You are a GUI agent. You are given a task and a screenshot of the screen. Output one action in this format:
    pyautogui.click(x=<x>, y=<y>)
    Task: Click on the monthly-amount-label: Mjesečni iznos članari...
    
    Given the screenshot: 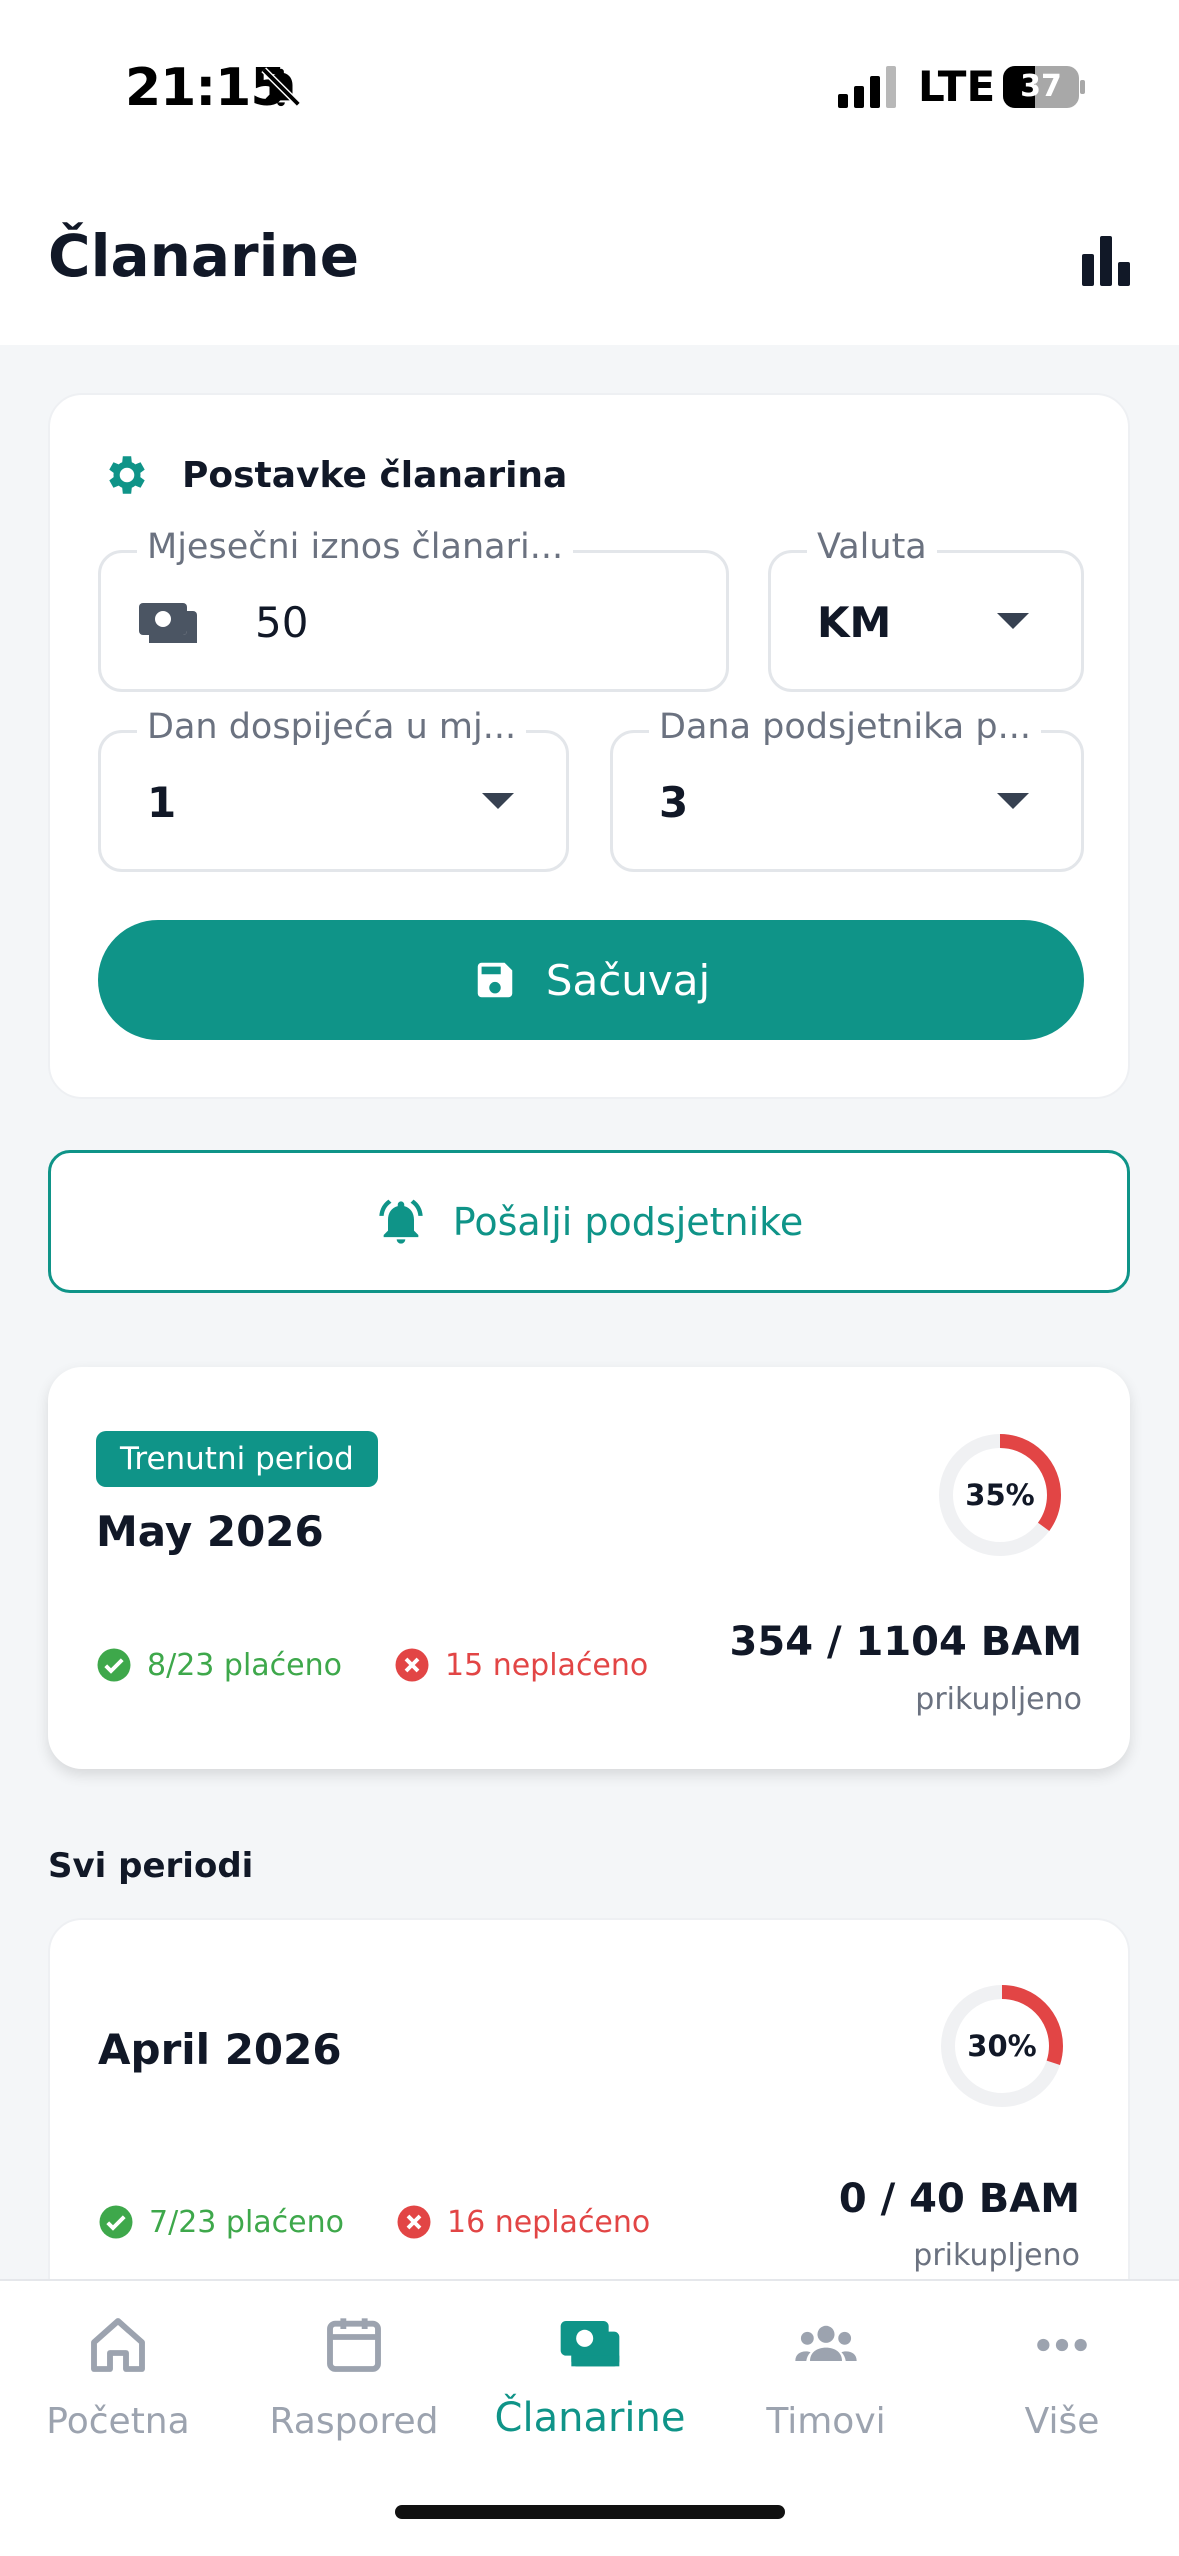 What is the action you would take?
    pyautogui.click(x=355, y=547)
    